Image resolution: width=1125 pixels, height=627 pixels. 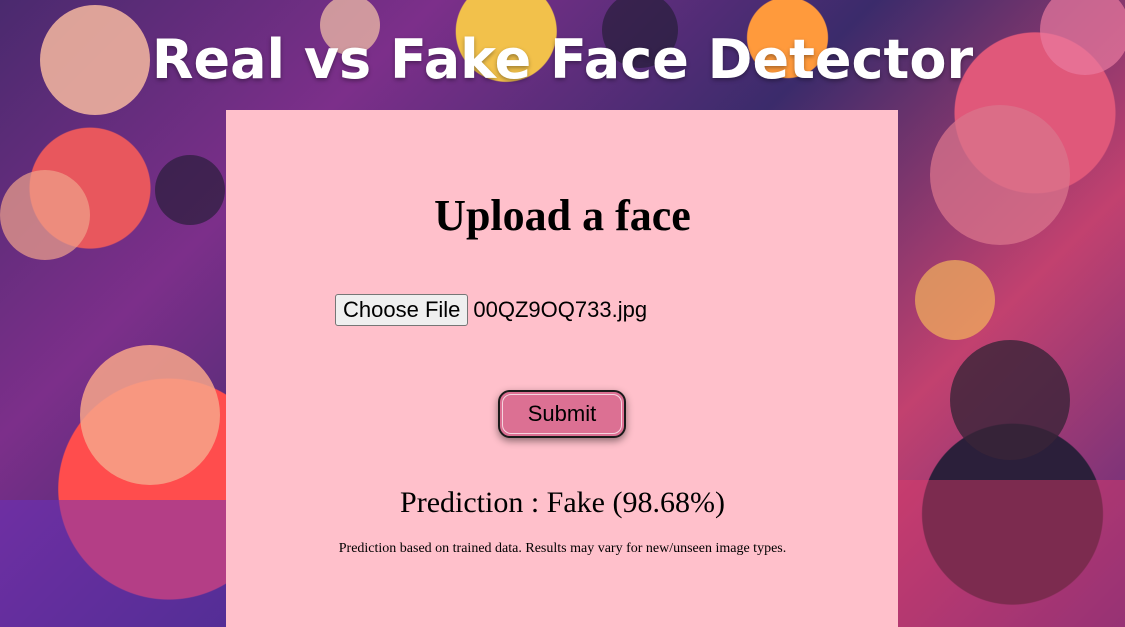 What do you see at coordinates (562, 502) in the screenshot?
I see `prediction-result: Prediction : Fake (98.68%)` at bounding box center [562, 502].